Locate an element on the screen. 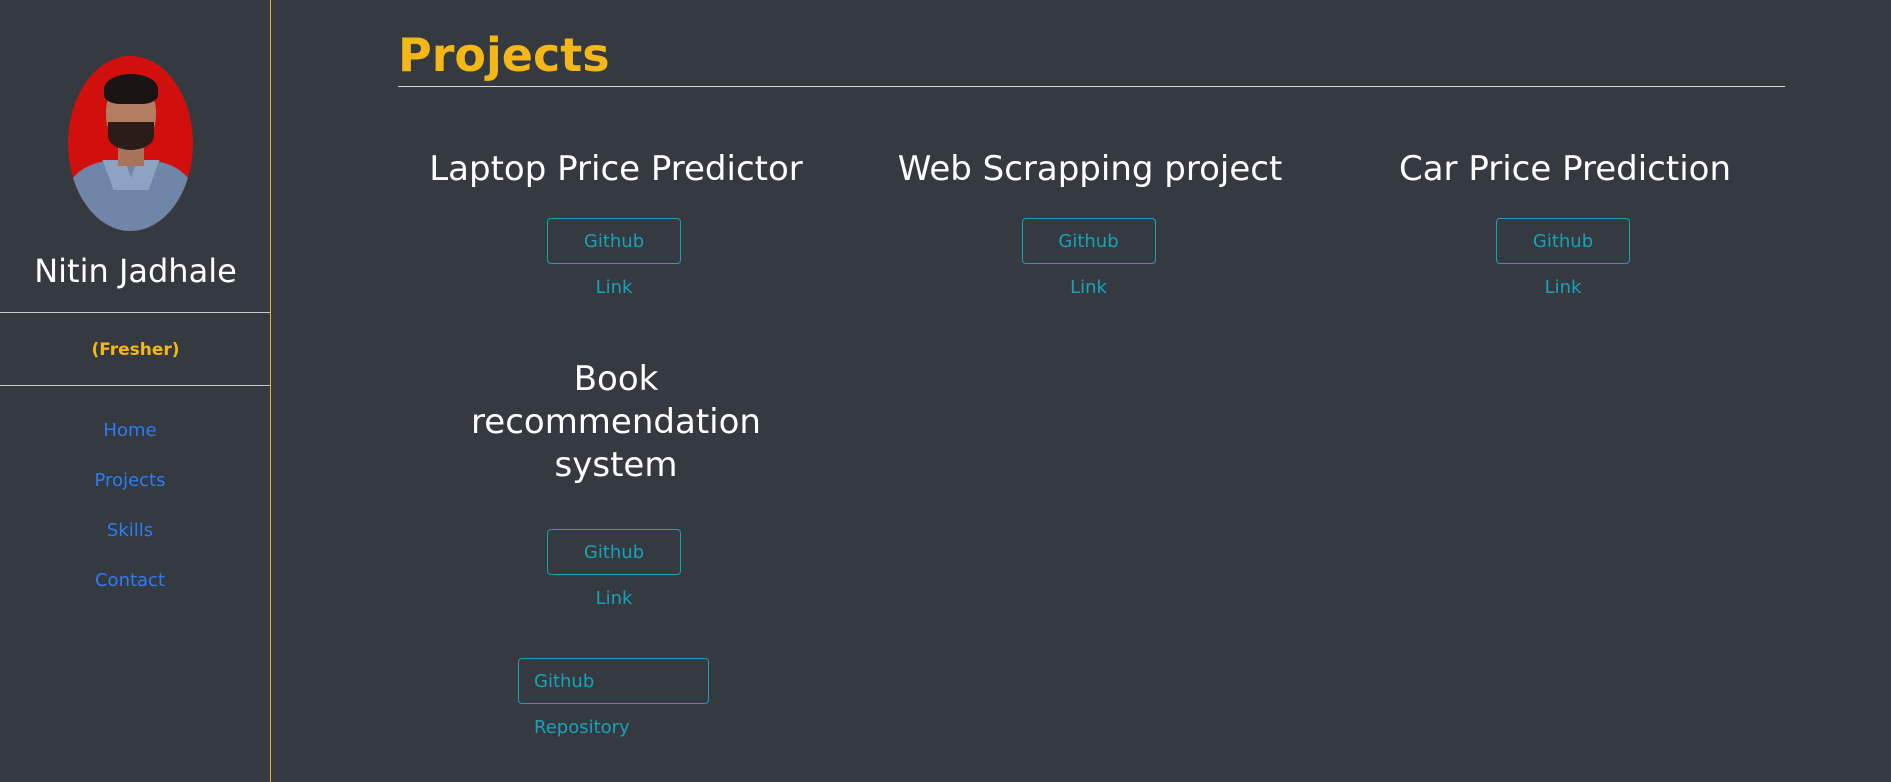 The width and height of the screenshot is (1891, 782). project-card: Car Price Prediction Github Link is located at coordinates (1565, 223).